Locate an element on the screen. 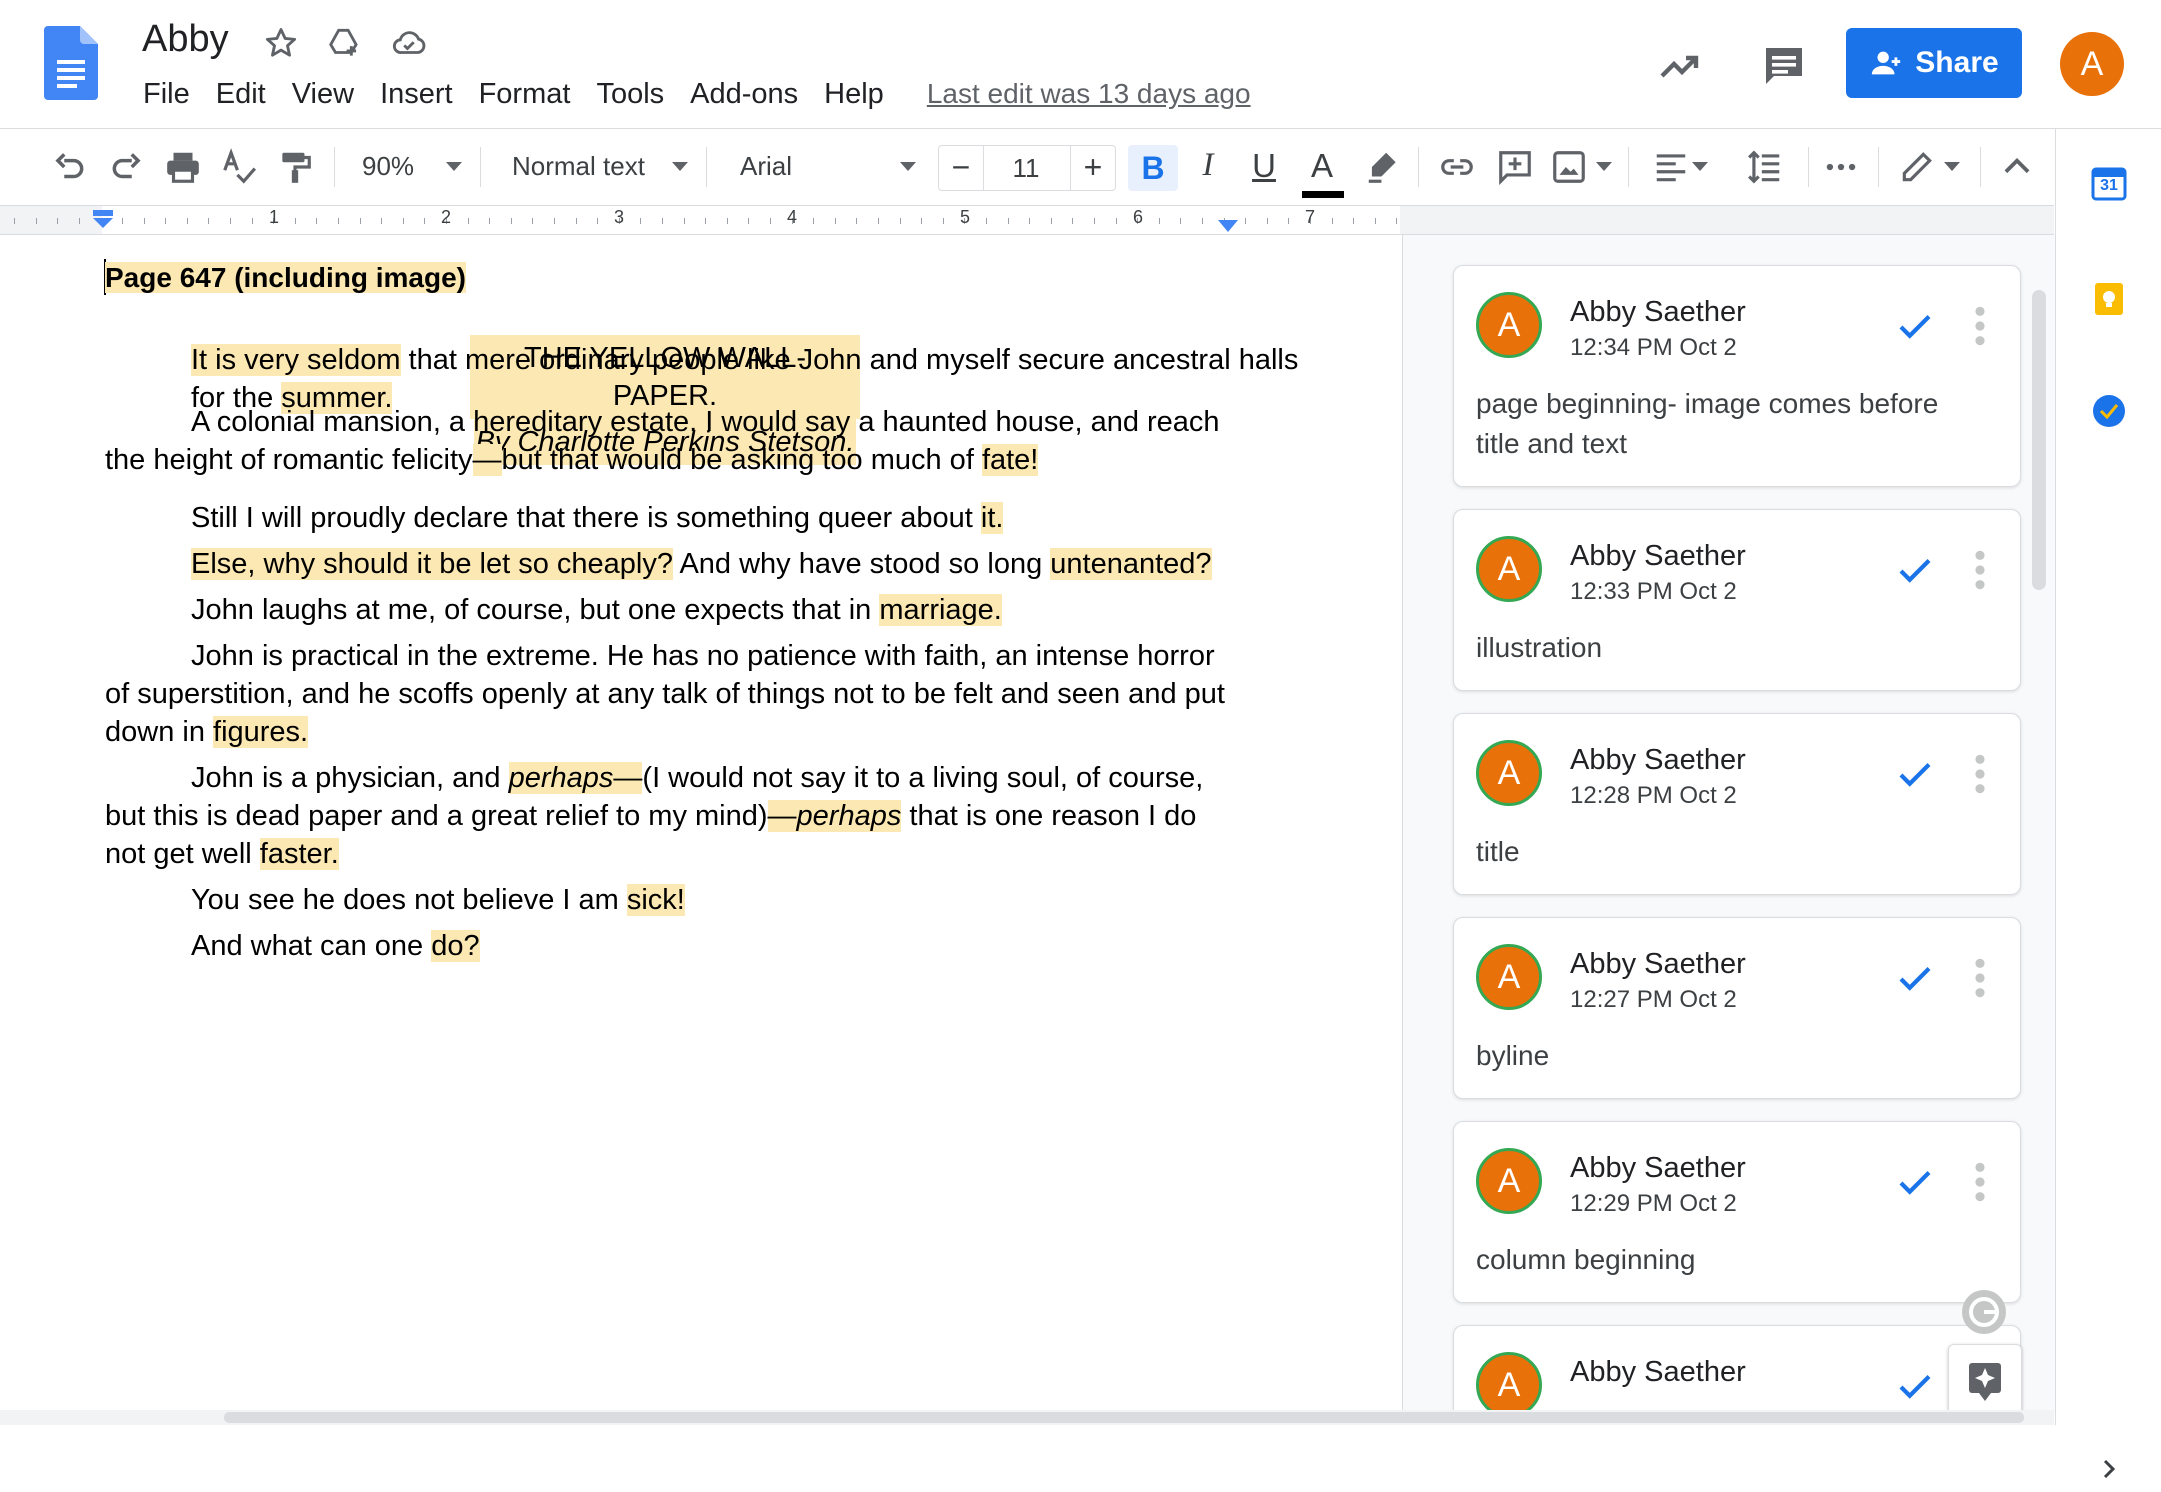 The image size is (2161, 1492). italic-button: I is located at coordinates (1208, 165).